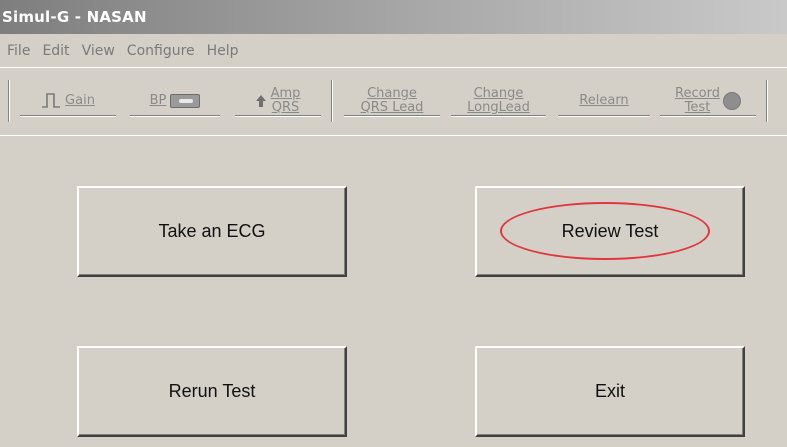 This screenshot has width=787, height=447. I want to click on take-ecg-label: Take an ECG, so click(212, 231).